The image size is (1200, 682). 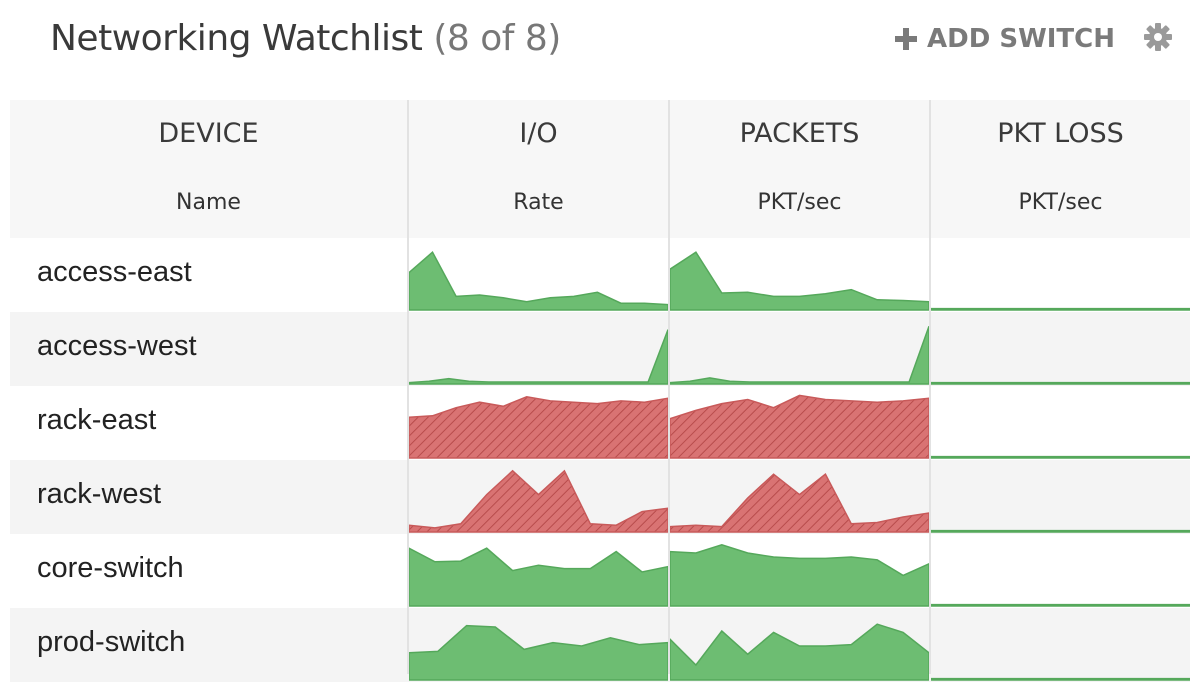 What do you see at coordinates (111, 642) in the screenshot?
I see `device-name: prod-switch` at bounding box center [111, 642].